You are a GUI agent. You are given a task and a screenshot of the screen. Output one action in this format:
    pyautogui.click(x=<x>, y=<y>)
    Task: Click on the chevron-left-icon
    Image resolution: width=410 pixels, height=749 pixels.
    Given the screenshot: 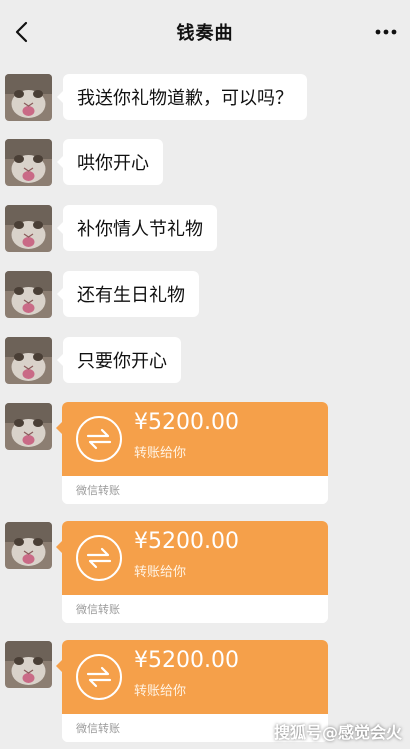 What is the action you would take?
    pyautogui.click(x=21, y=32)
    